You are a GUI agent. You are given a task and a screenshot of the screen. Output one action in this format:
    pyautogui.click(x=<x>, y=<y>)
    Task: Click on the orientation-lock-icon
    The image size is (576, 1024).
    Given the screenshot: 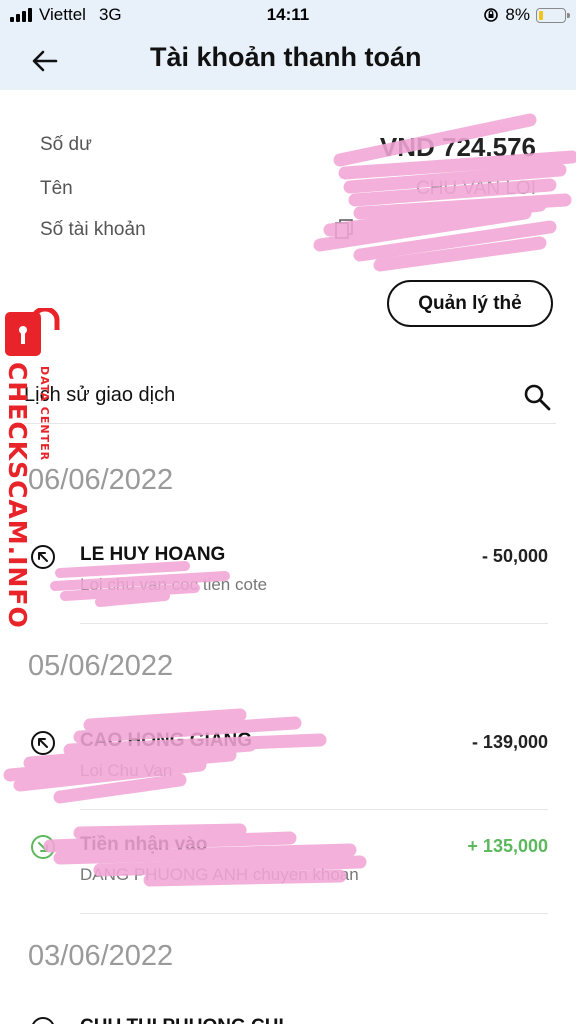 What is the action you would take?
    pyautogui.click(x=491, y=15)
    